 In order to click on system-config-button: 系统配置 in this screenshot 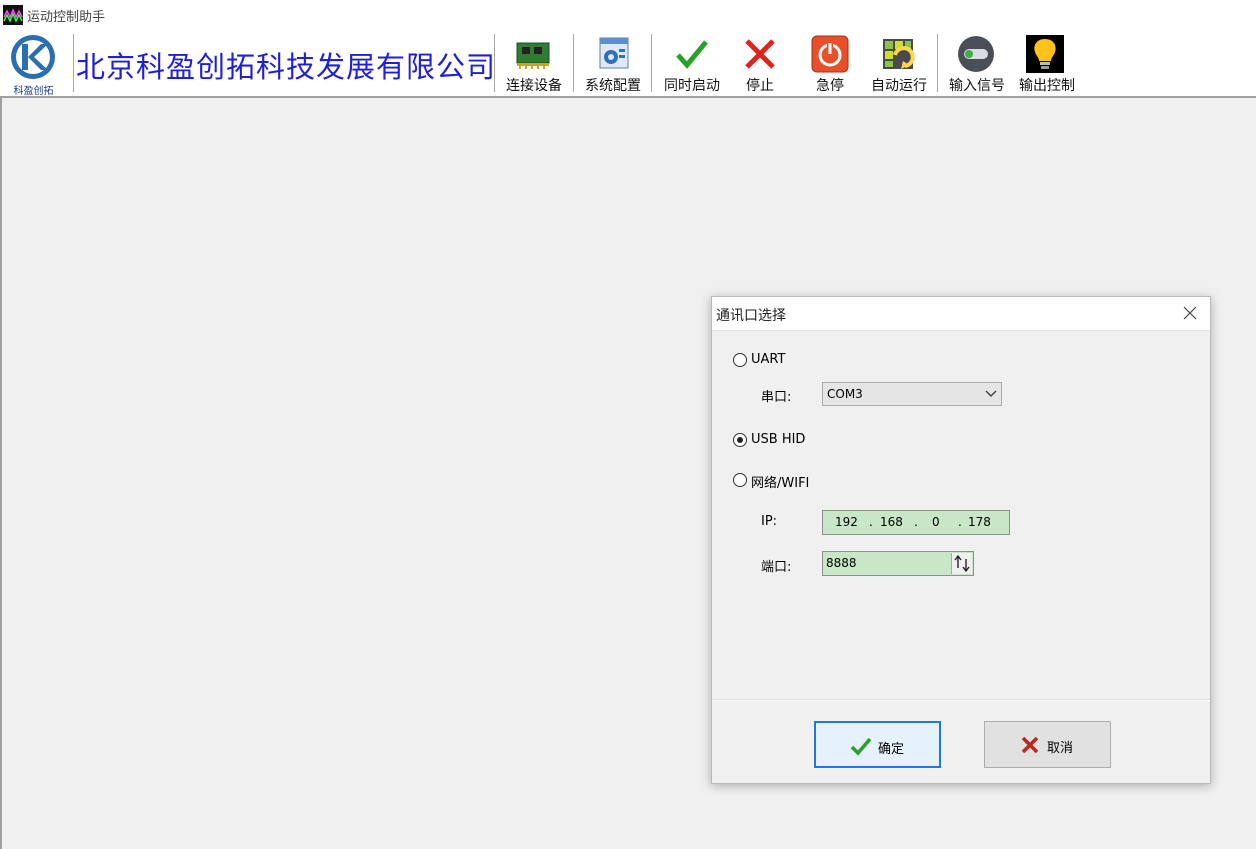, I will do `click(613, 63)`.